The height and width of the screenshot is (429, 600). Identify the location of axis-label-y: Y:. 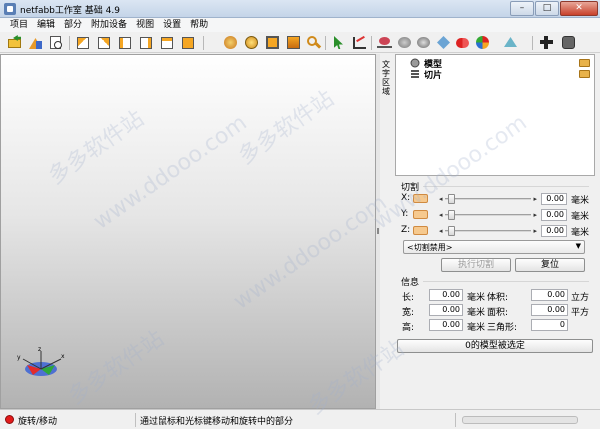
(405, 214).